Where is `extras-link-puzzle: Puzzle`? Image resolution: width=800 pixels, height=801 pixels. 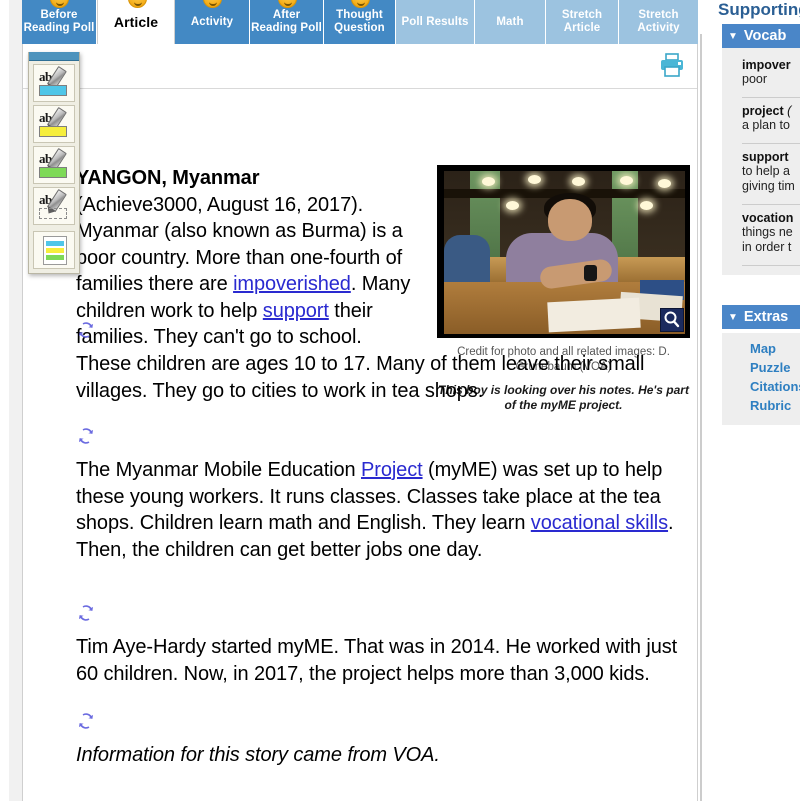 extras-link-puzzle: Puzzle is located at coordinates (761, 367).